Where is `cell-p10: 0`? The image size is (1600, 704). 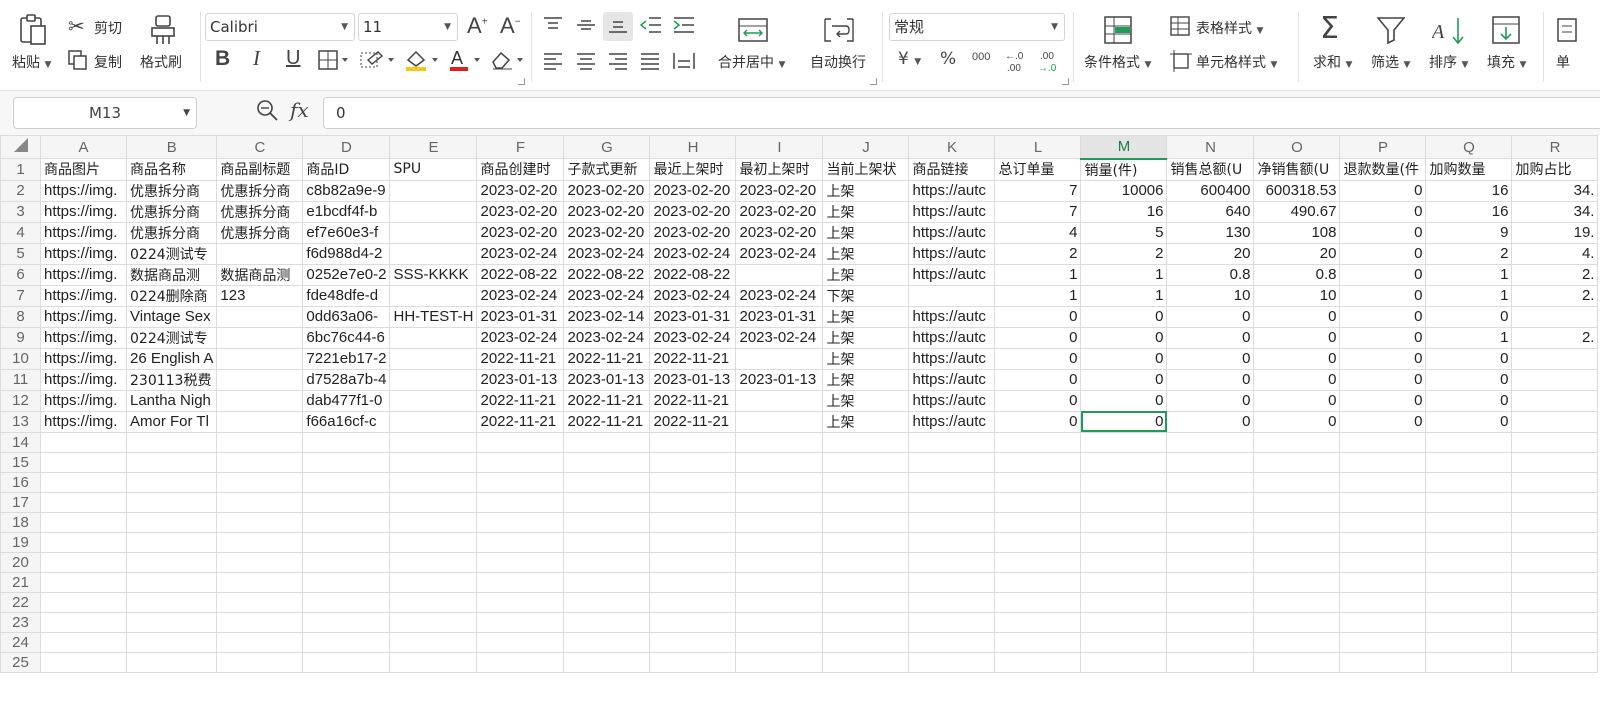 cell-p10: 0 is located at coordinates (1383, 358).